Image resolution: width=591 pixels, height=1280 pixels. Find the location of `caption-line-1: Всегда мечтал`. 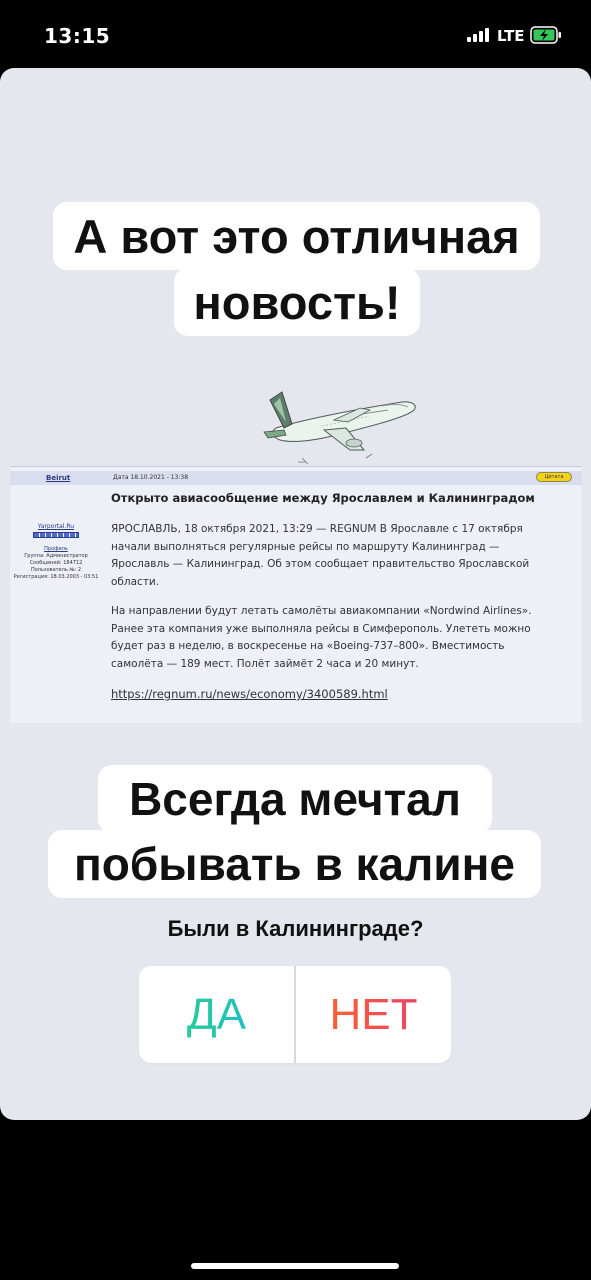

caption-line-1: Всегда мечтал is located at coordinates (295, 799).